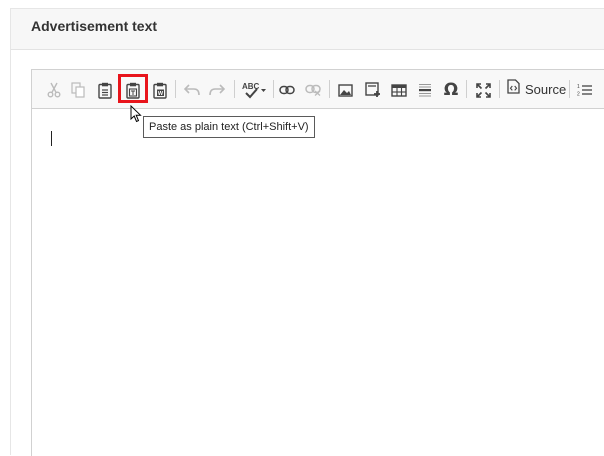  I want to click on spellcheck-icon: ABC, so click(255, 90).